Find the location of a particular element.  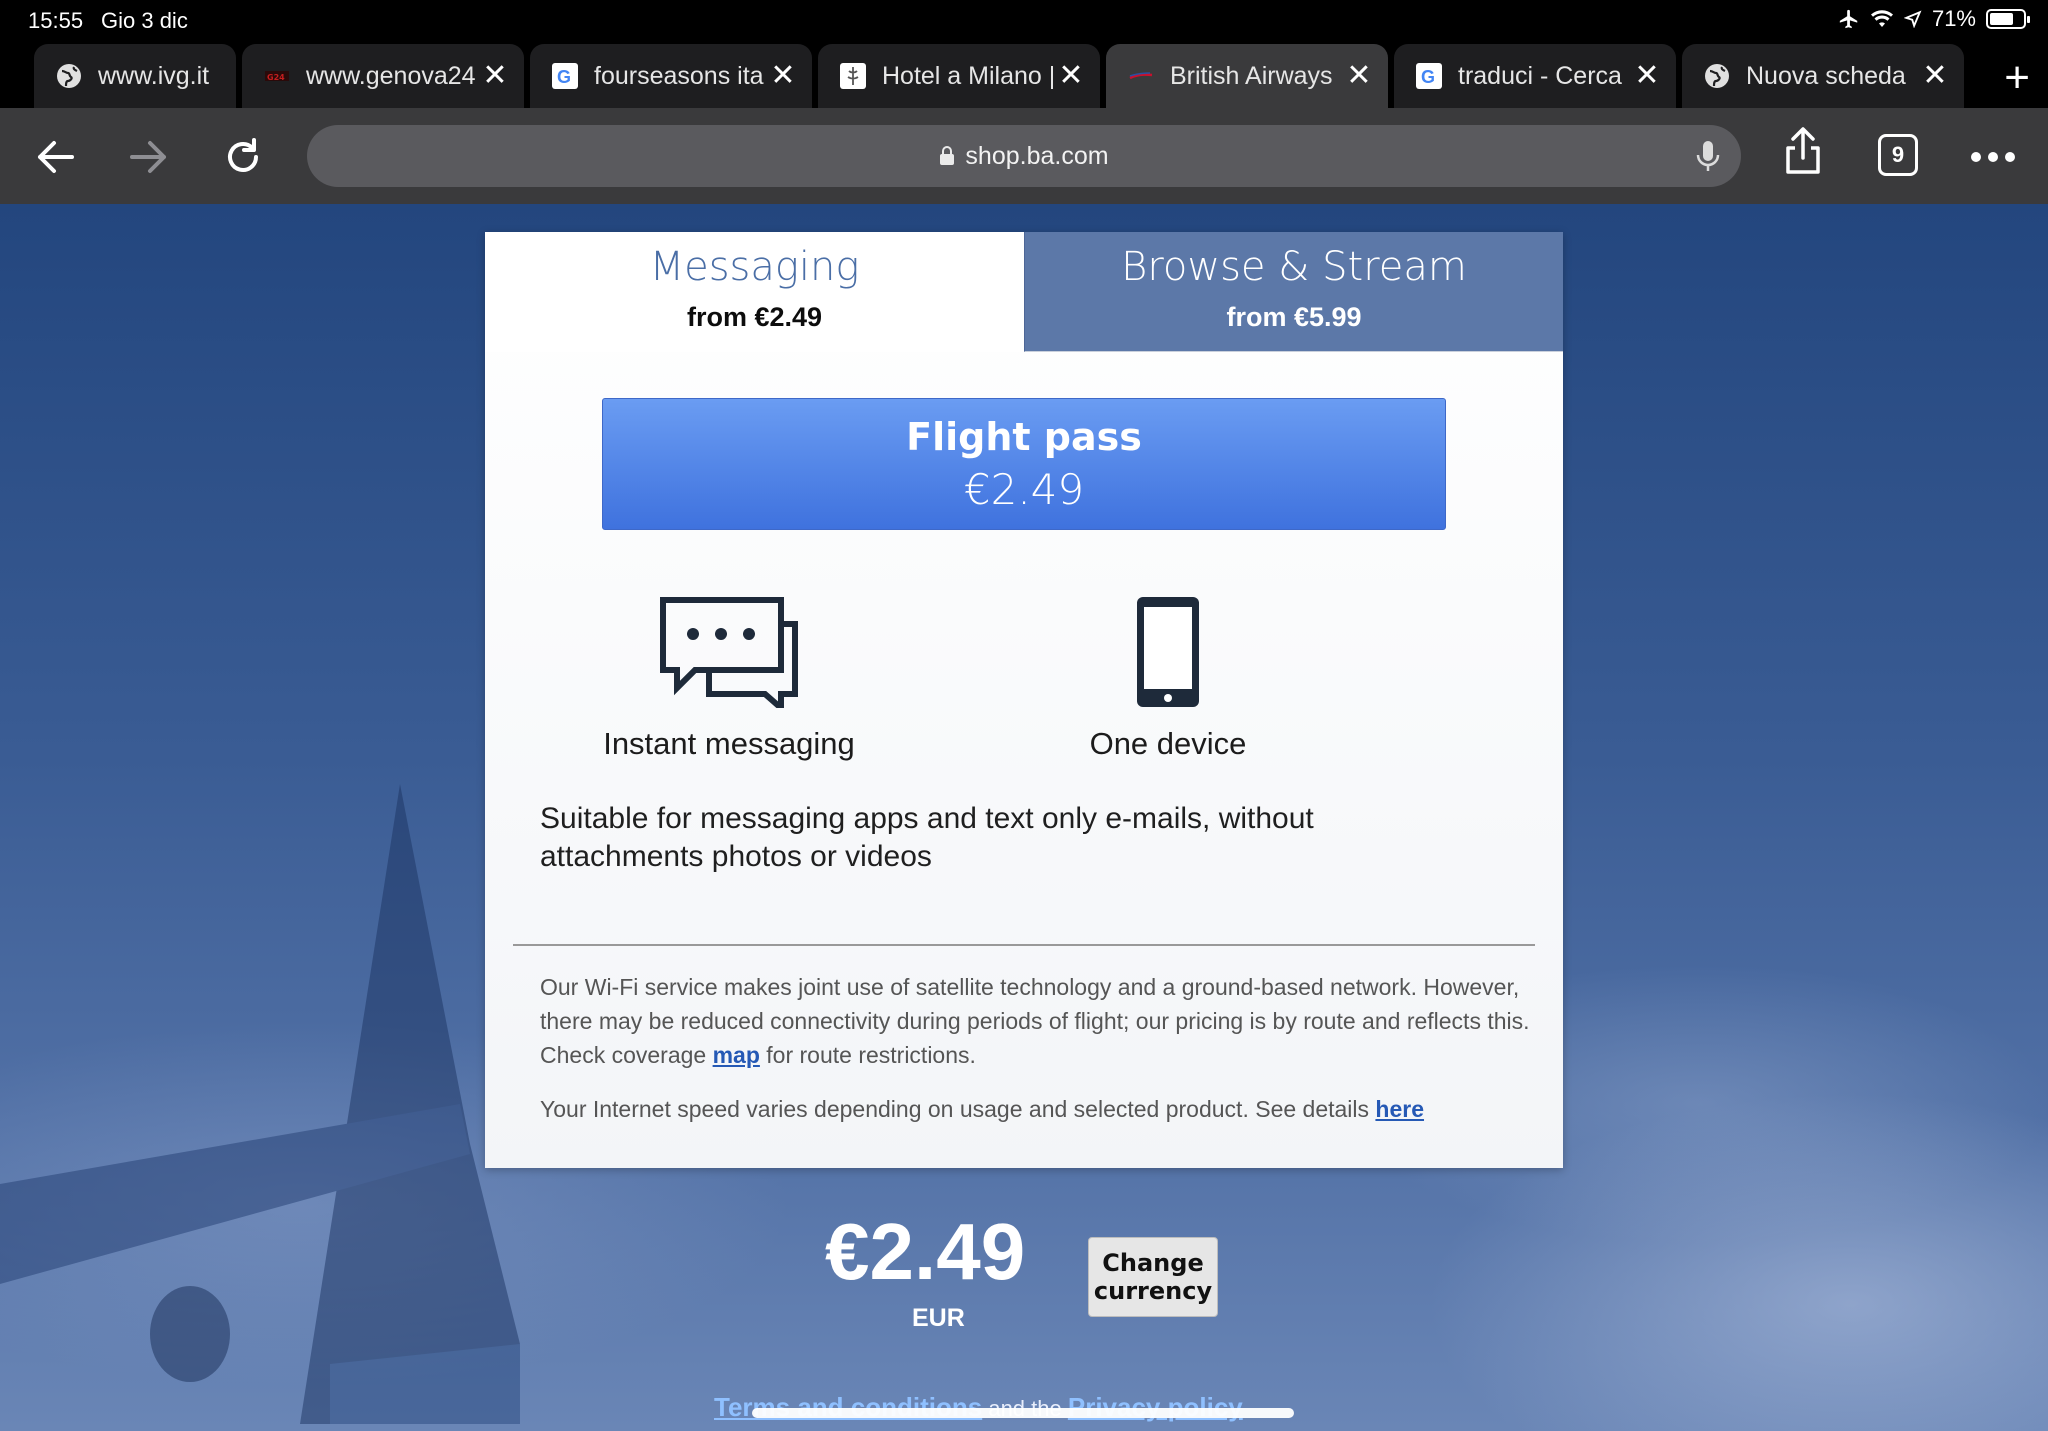

browser-tab: G24 www.genova24 ✕ is located at coordinates (383, 76).